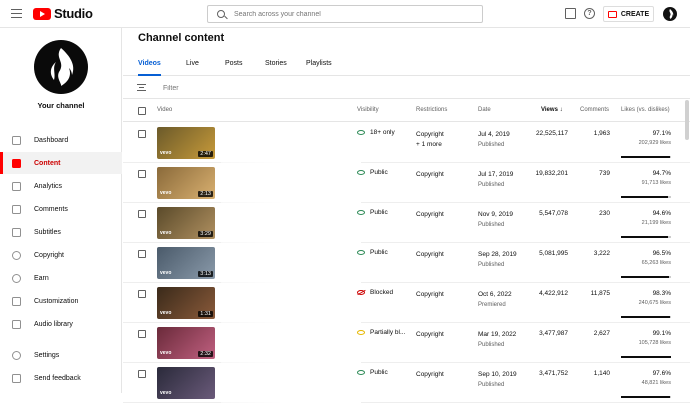 This screenshot has width=690, height=403. Describe the element at coordinates (497, 254) in the screenshot. I see `date-value: Sep 28, 2019` at that location.